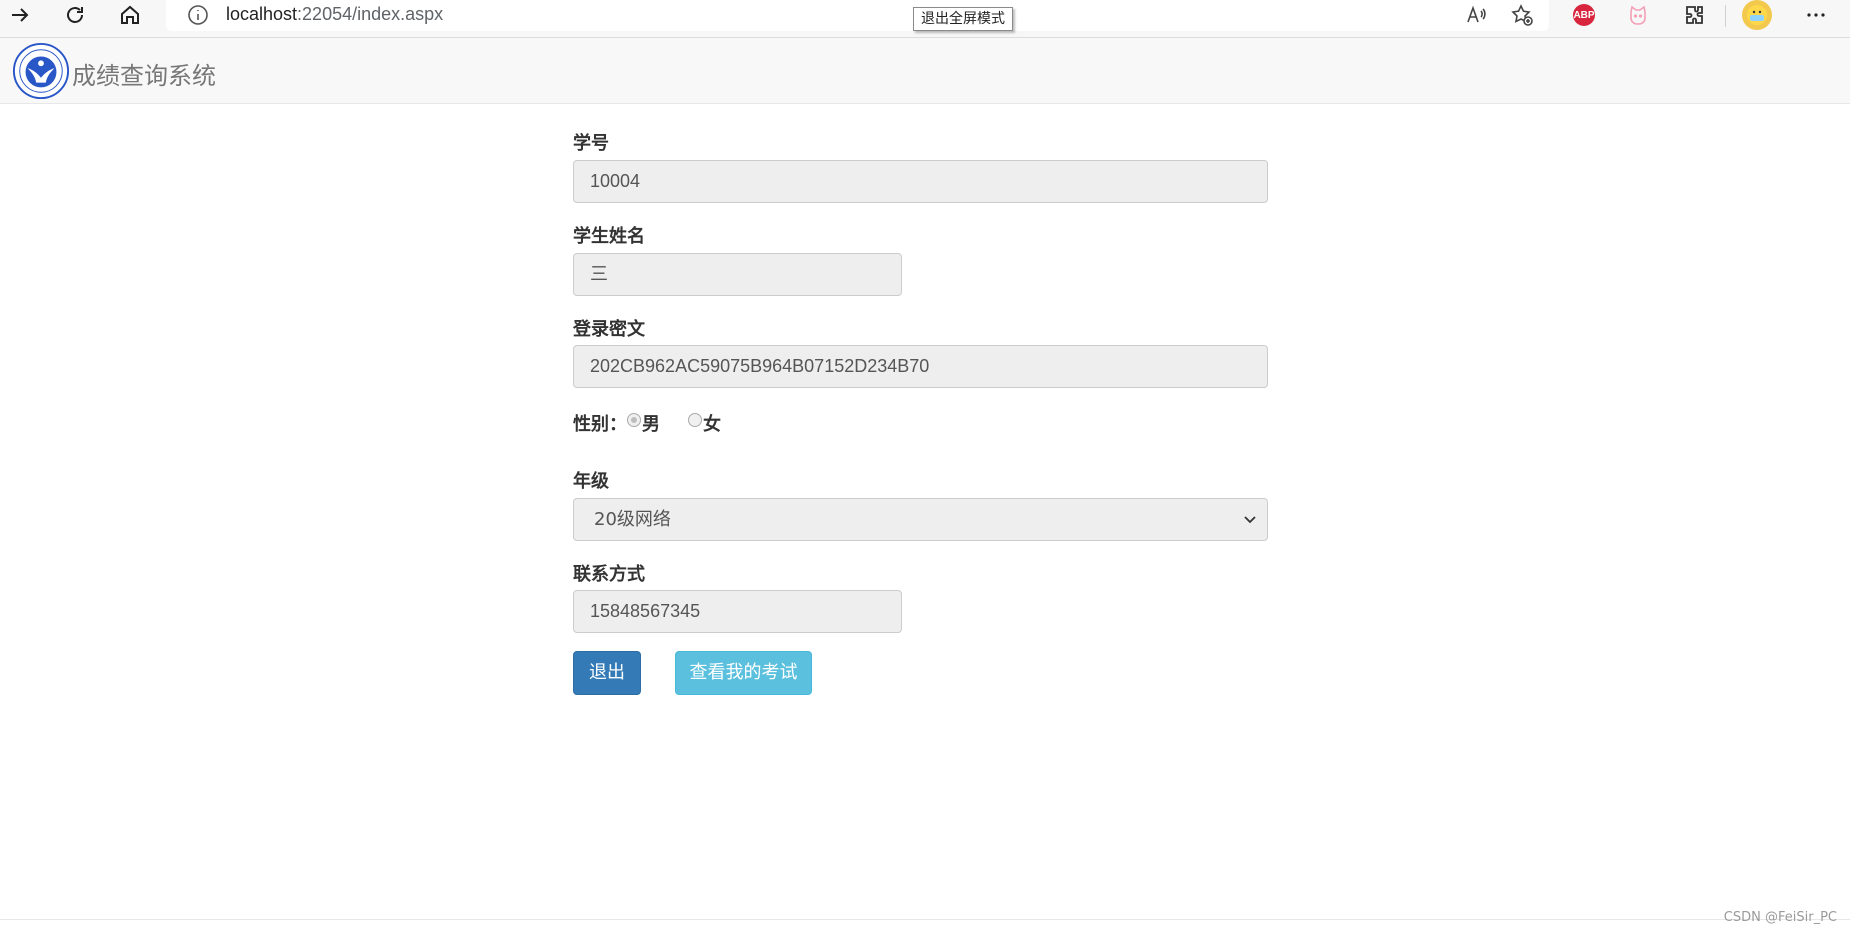 This screenshot has height=934, width=1850. What do you see at coordinates (963, 19) in the screenshot?
I see `fullscreen-tooltip: 退出全屏模式` at bounding box center [963, 19].